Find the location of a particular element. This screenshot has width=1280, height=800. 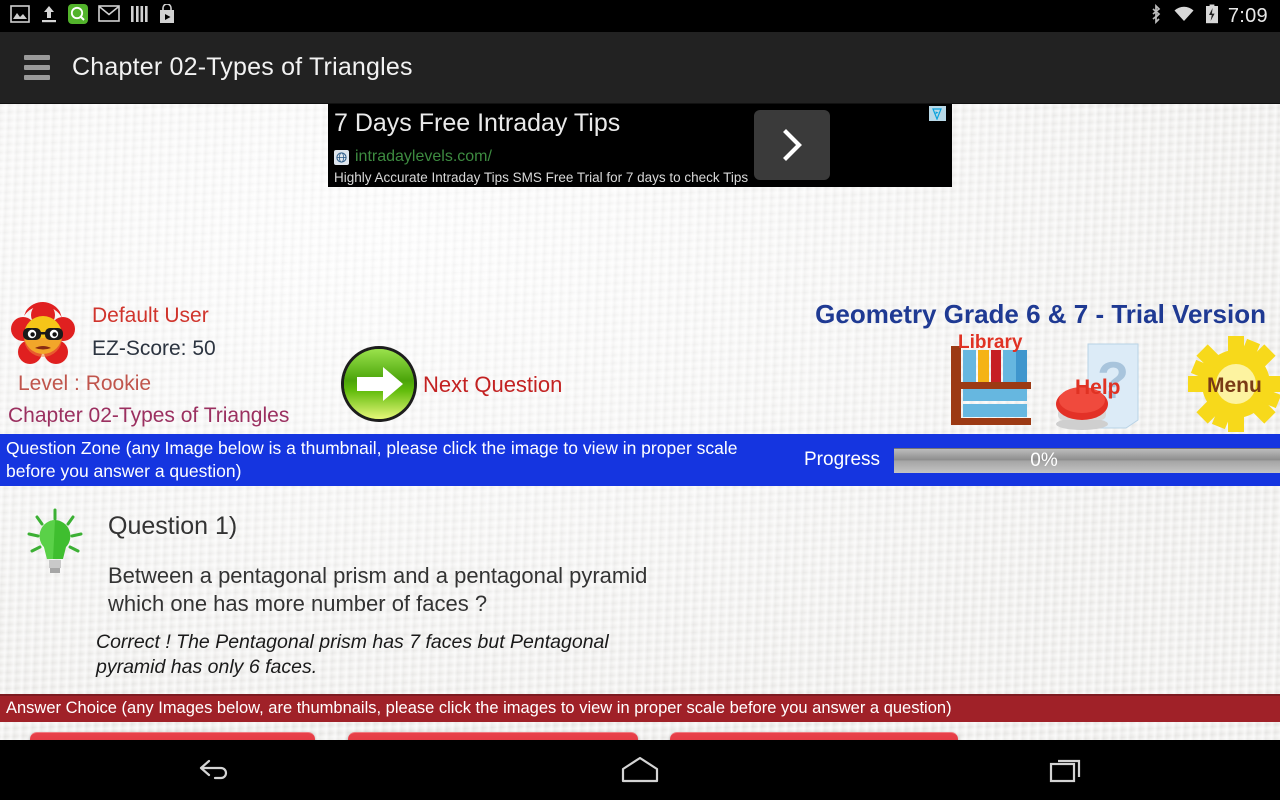

ad-url: intradaylevels.com/ is located at coordinates (423, 157).